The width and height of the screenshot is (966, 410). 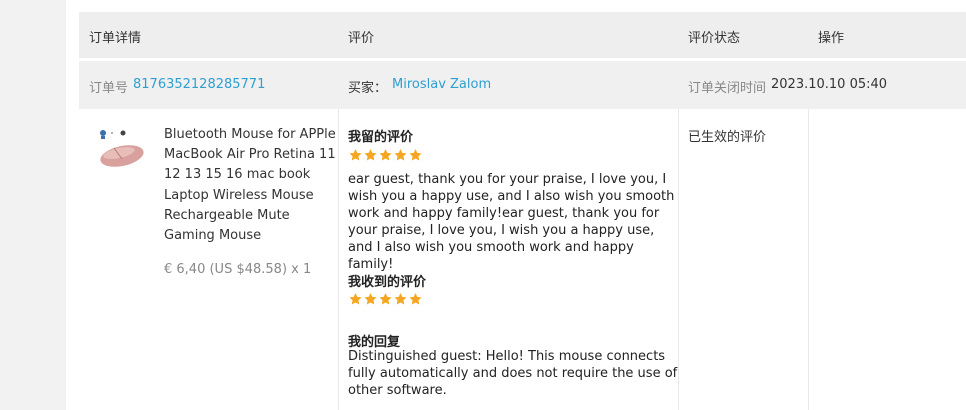 I want to click on header-review: 评价, so click(x=361, y=38).